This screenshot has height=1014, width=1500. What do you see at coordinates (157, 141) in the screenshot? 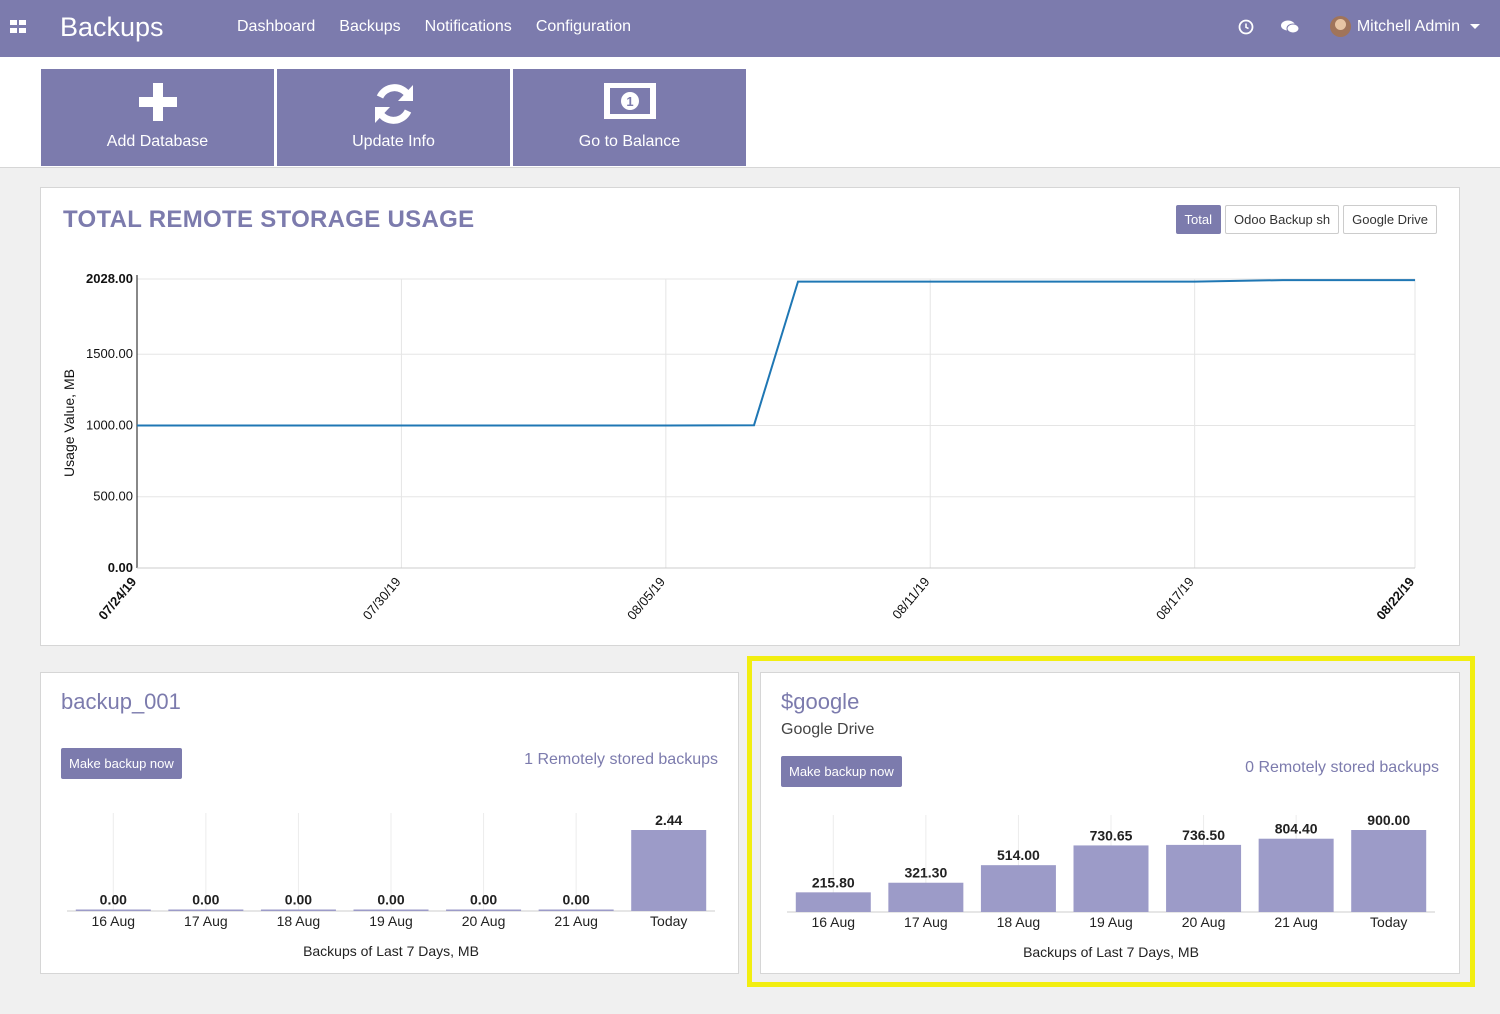
I see `tile-label: Add Database` at bounding box center [157, 141].